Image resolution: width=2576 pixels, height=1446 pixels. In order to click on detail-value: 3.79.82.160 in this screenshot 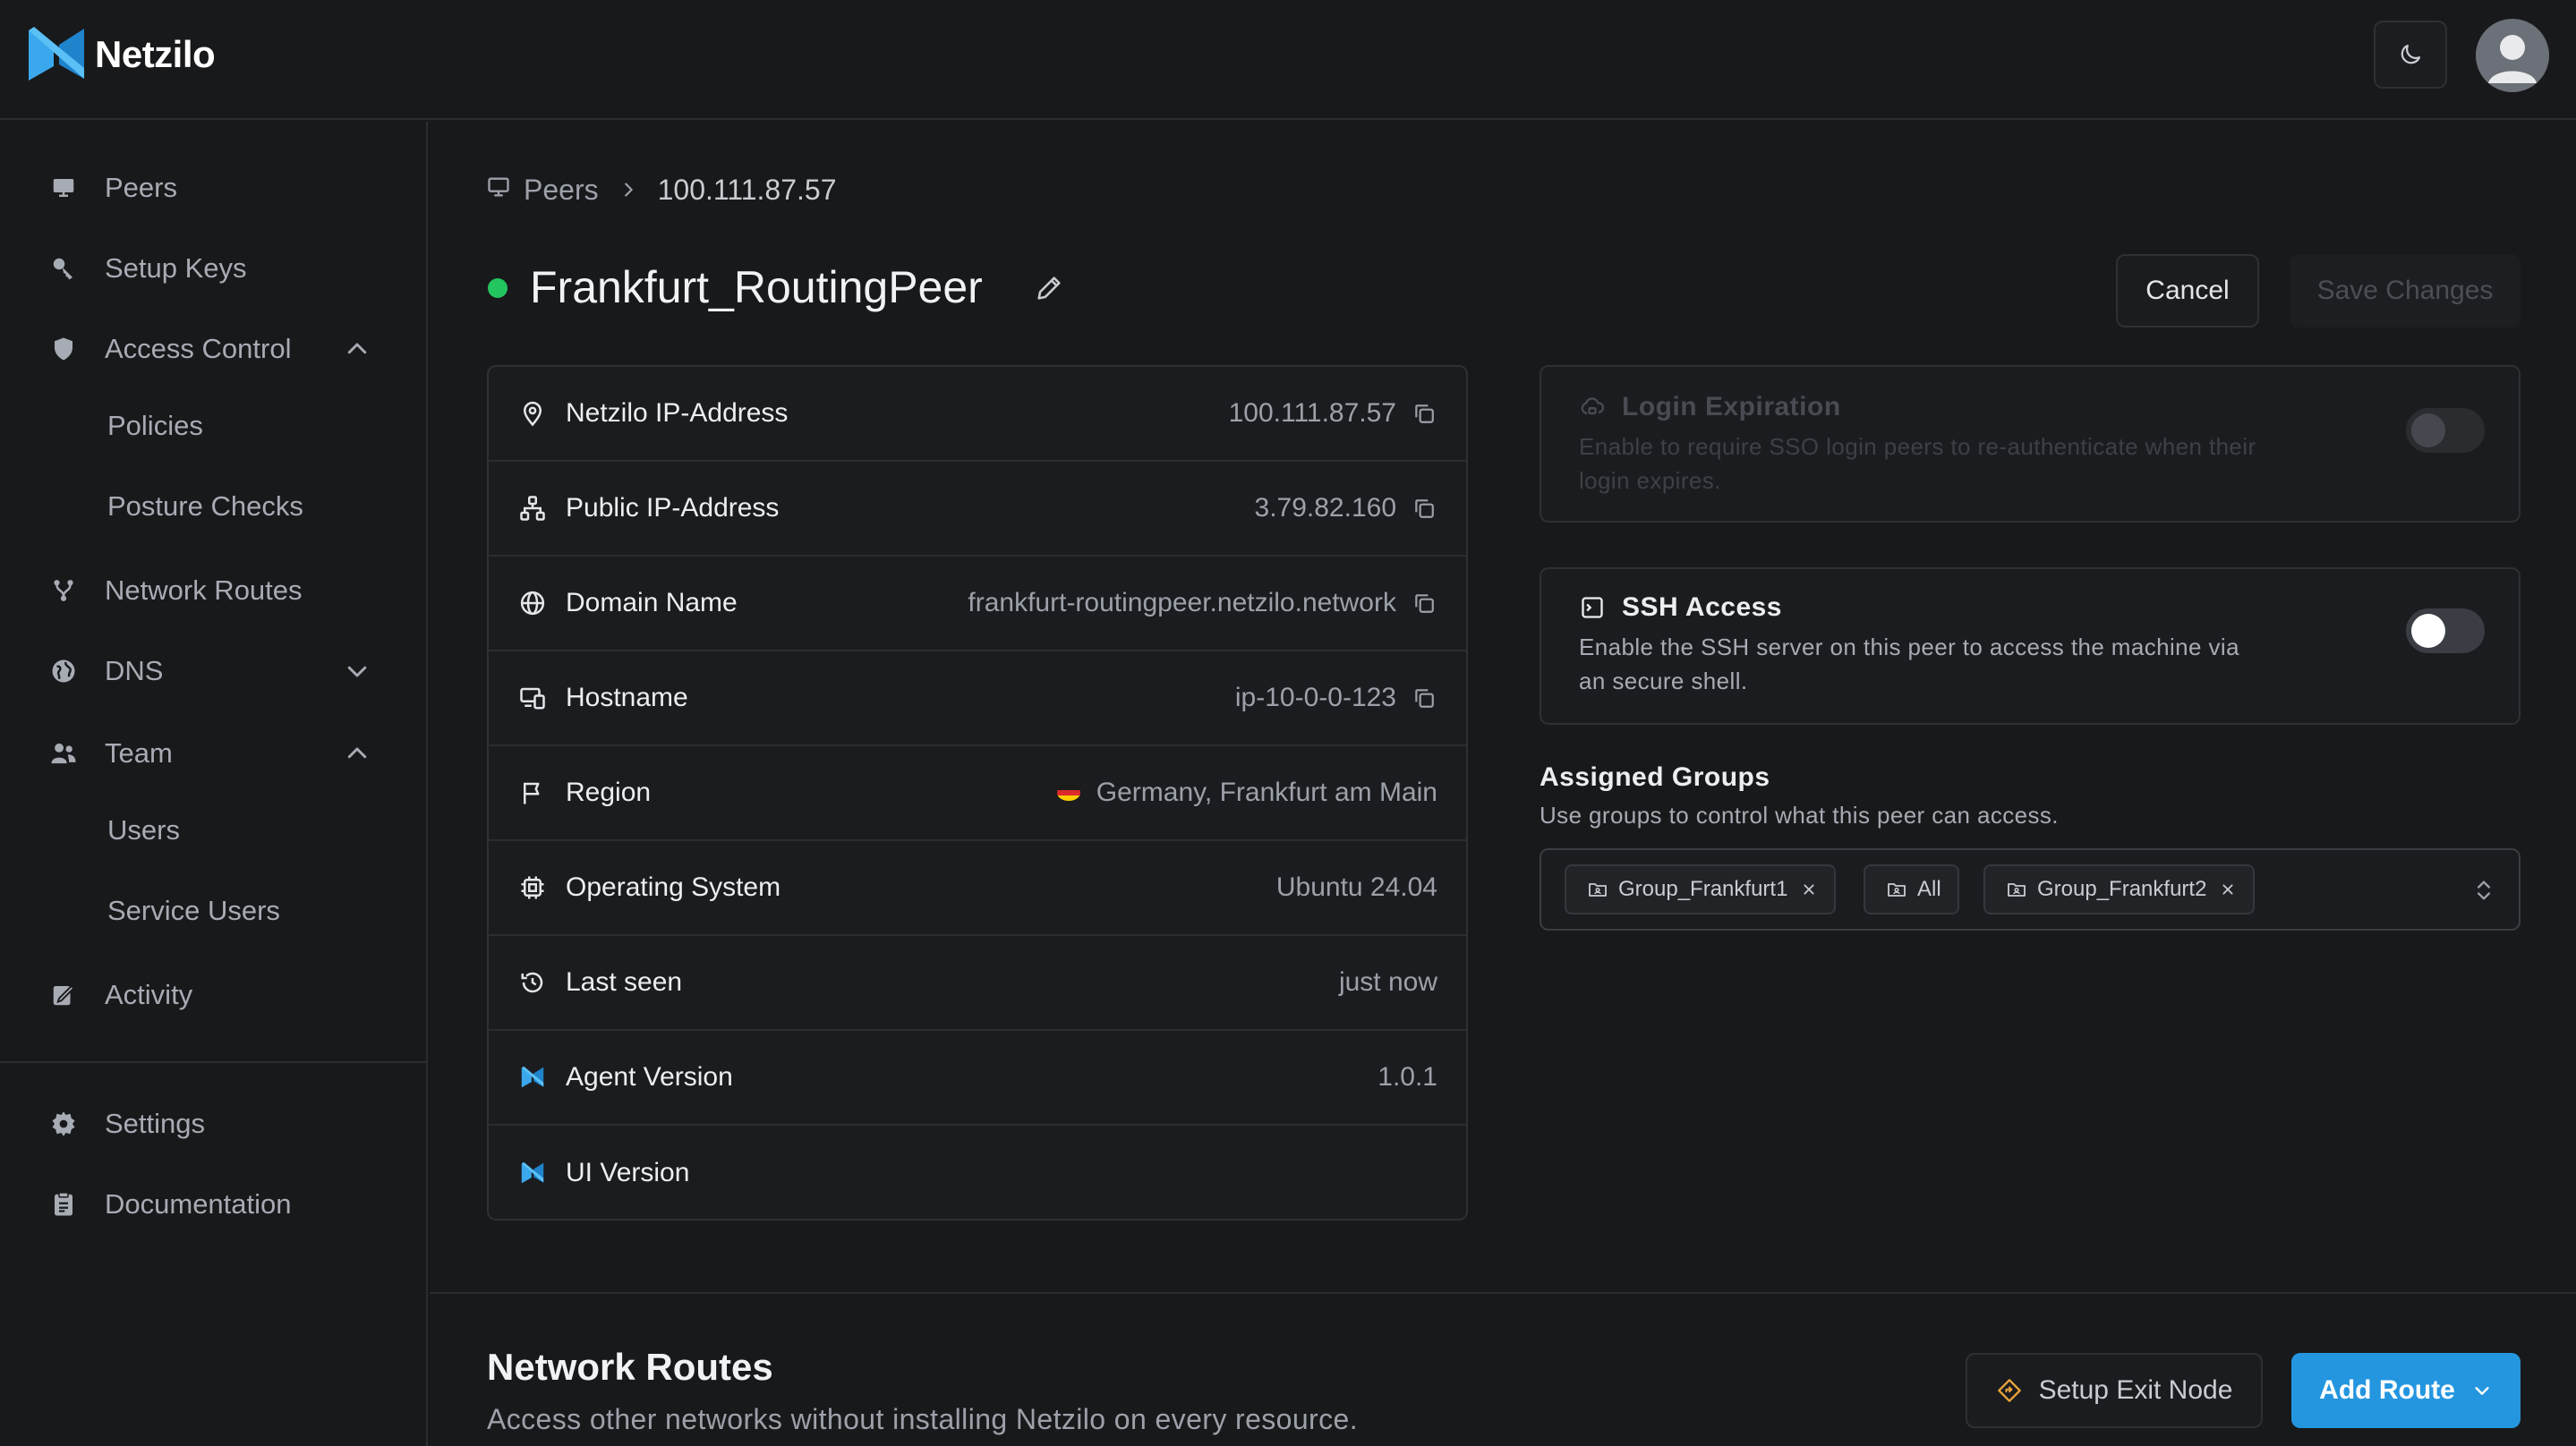, I will do `click(1325, 508)`.